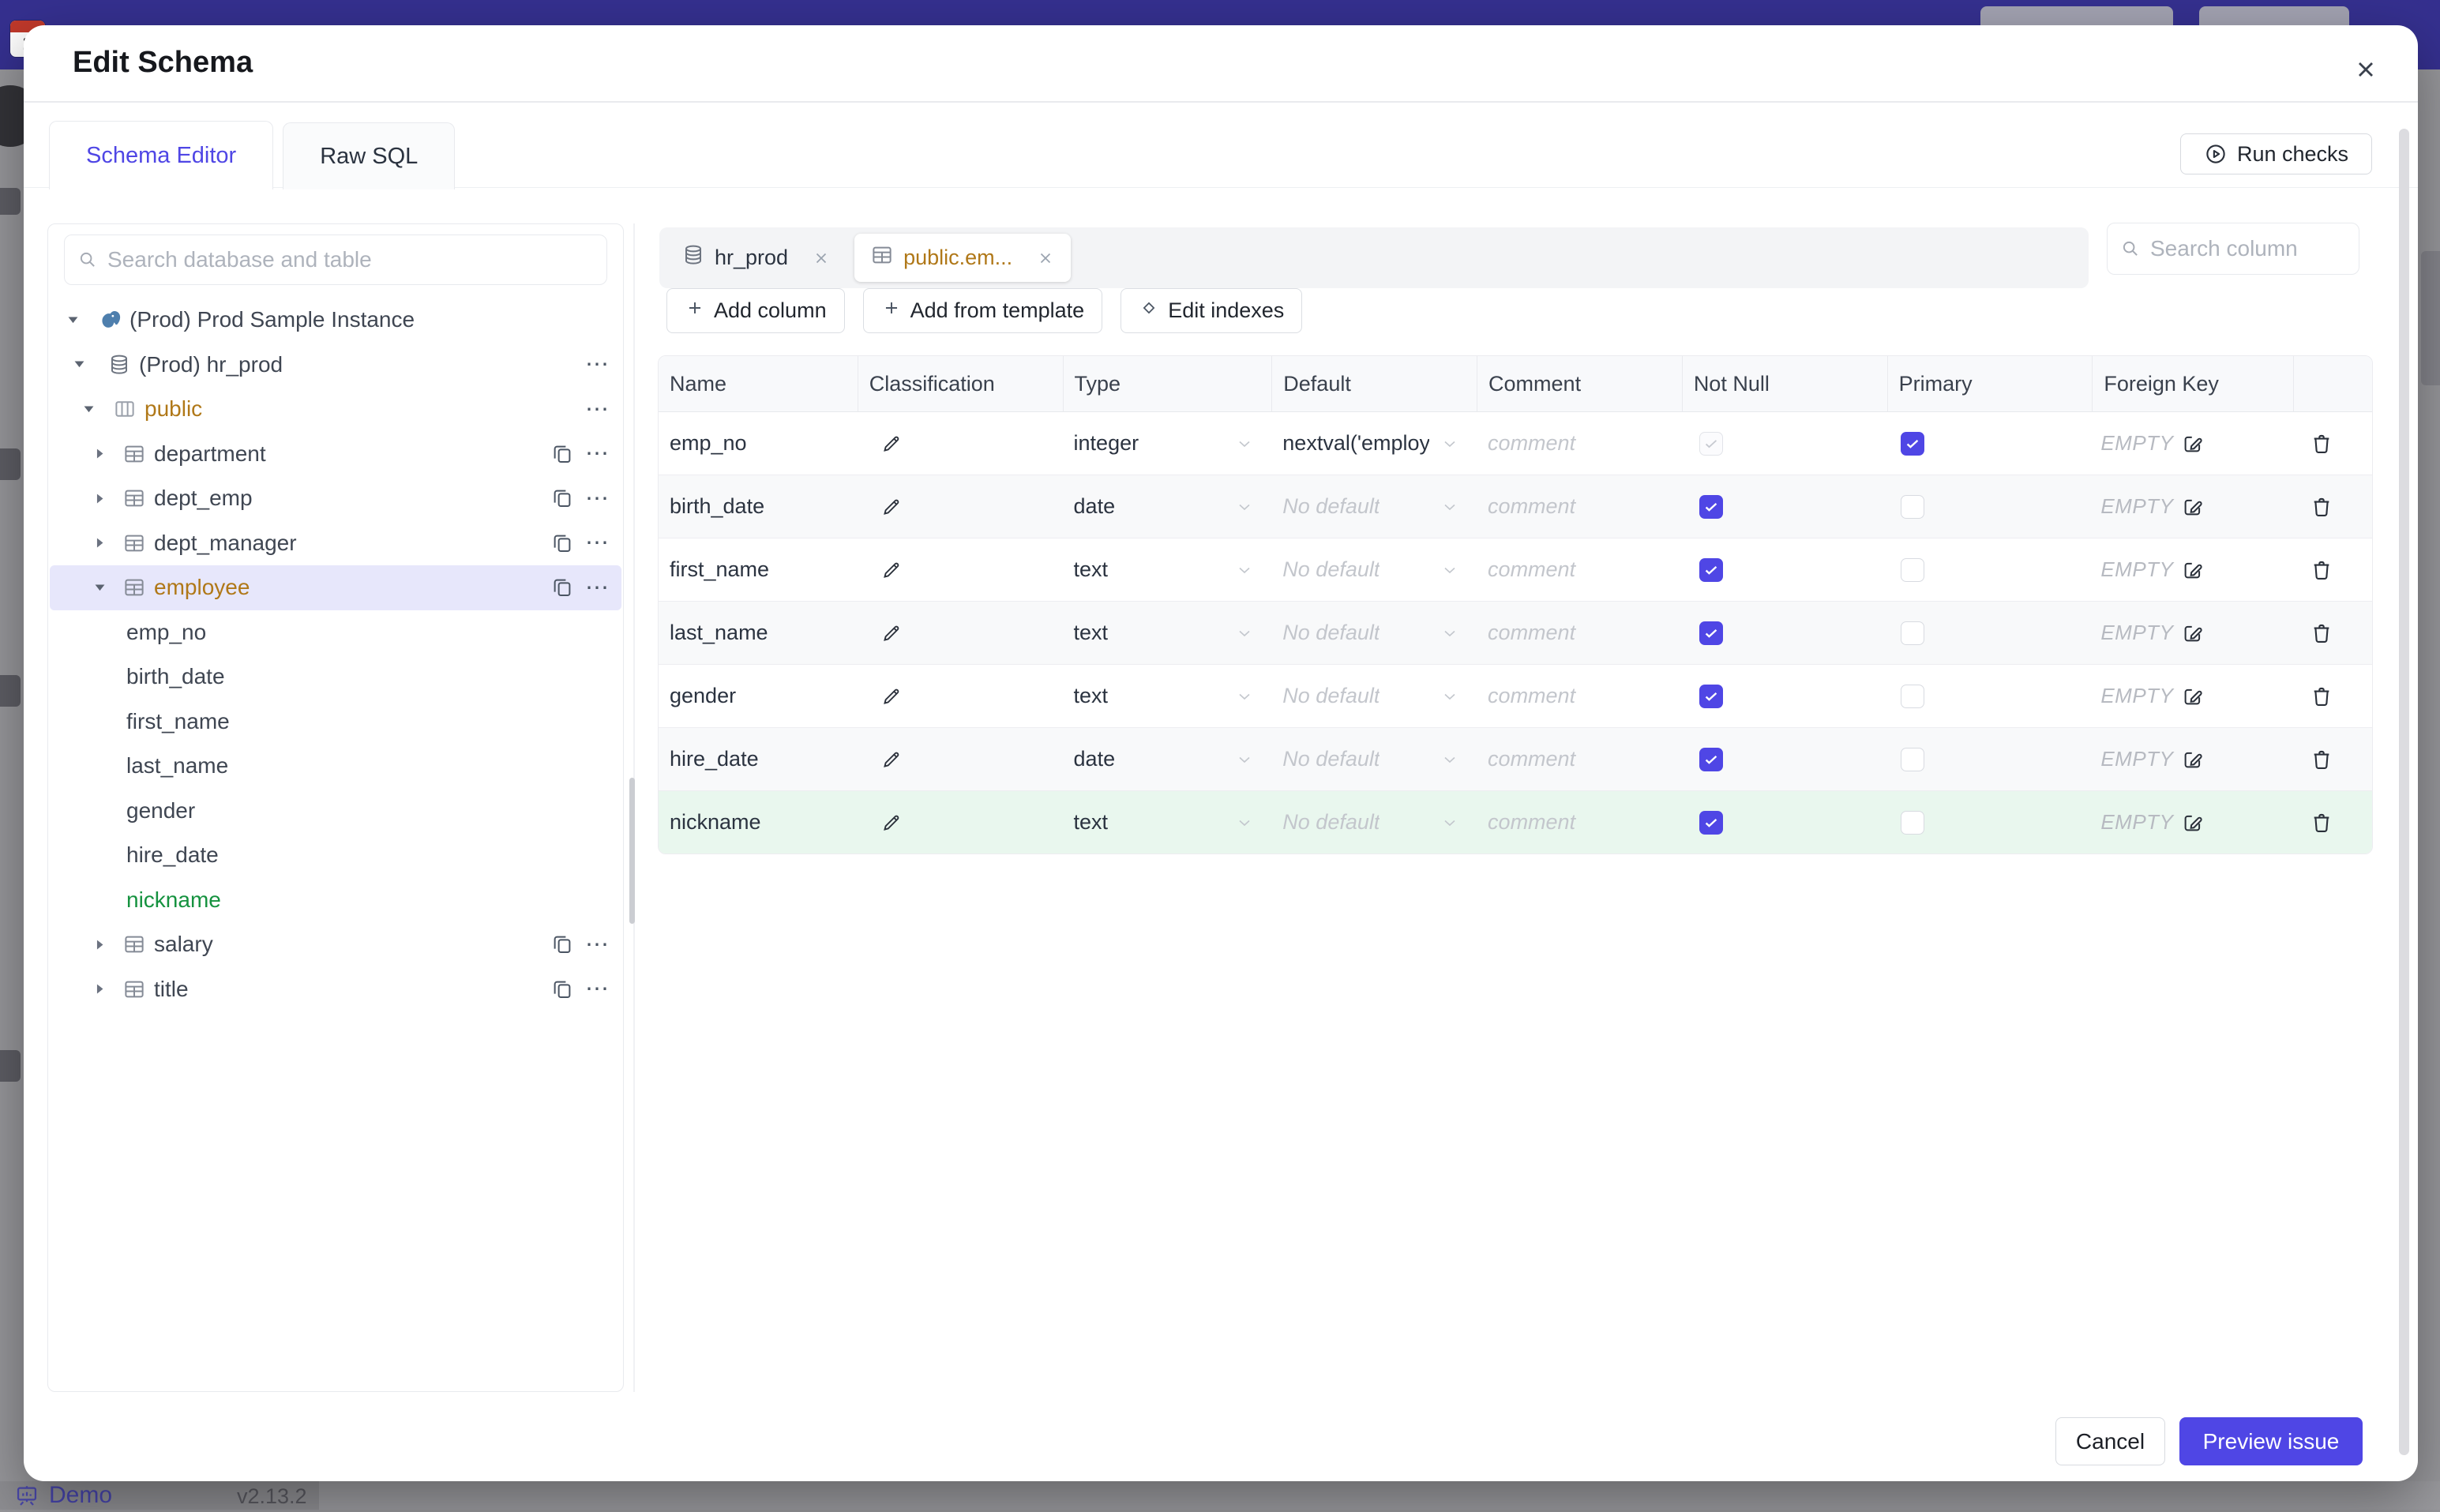 This screenshot has height=1512, width=2440. What do you see at coordinates (161, 155) in the screenshot?
I see `tab-schema-editor: Schema Editor` at bounding box center [161, 155].